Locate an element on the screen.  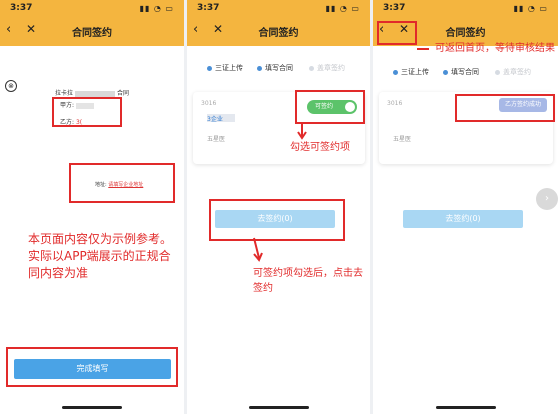
contract-title: 拉卡拉 合同 is located at coordinates (92, 92).